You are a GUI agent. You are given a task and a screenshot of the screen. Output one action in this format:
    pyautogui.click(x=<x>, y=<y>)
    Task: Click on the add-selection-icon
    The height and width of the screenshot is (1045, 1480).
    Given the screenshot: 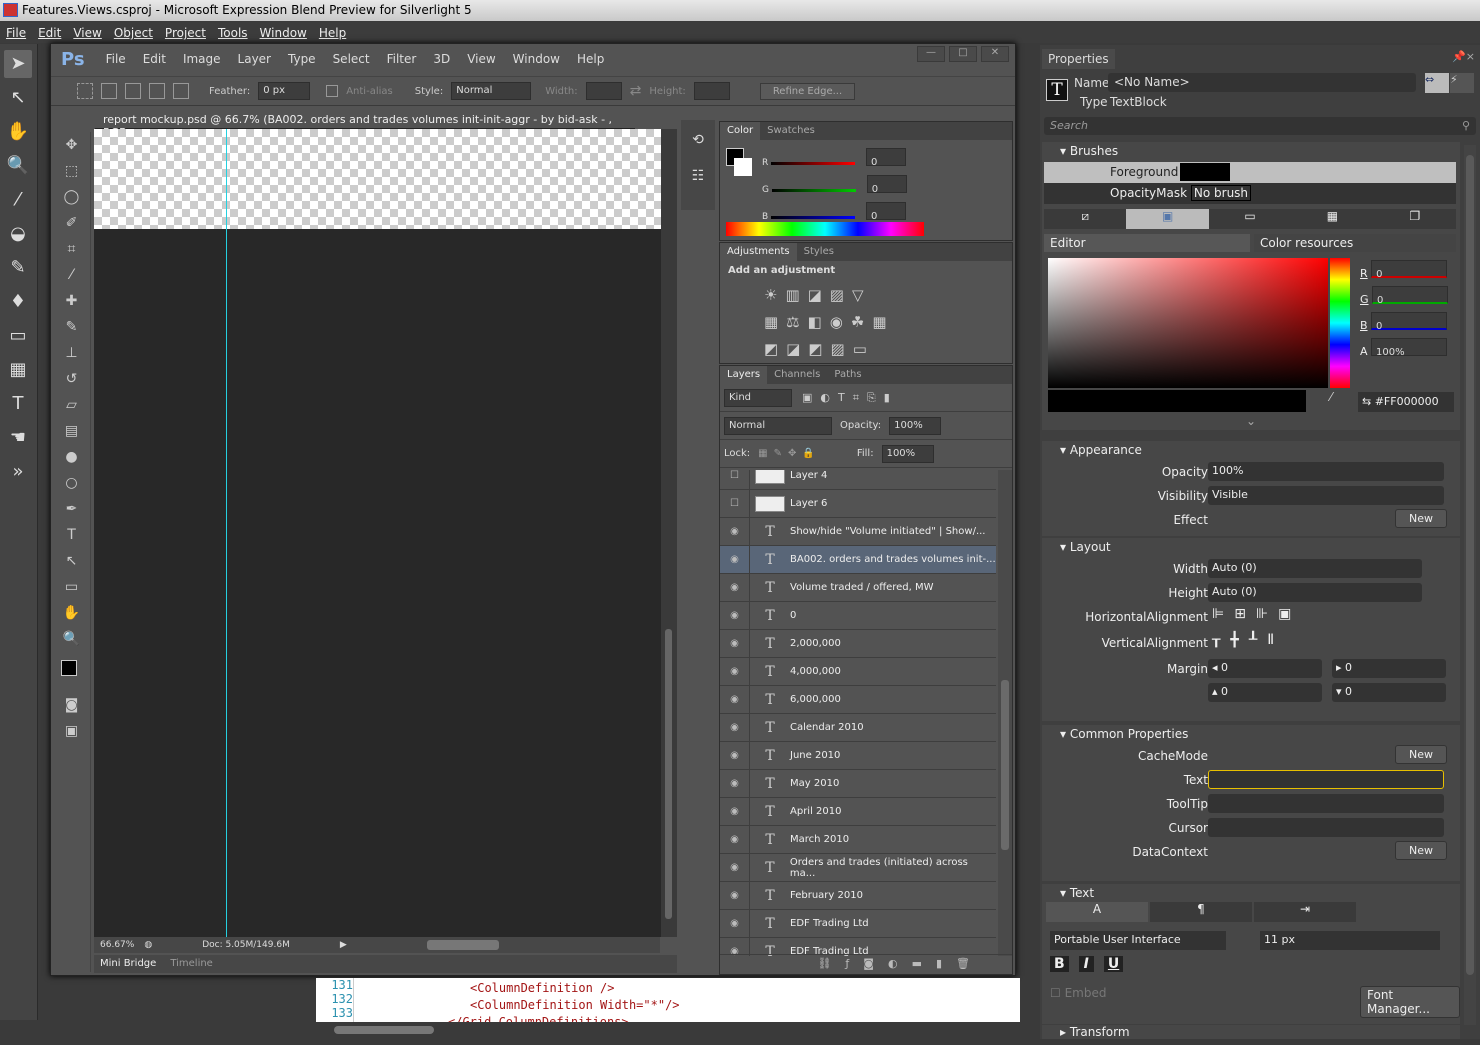 What is the action you would take?
    pyautogui.click(x=133, y=91)
    